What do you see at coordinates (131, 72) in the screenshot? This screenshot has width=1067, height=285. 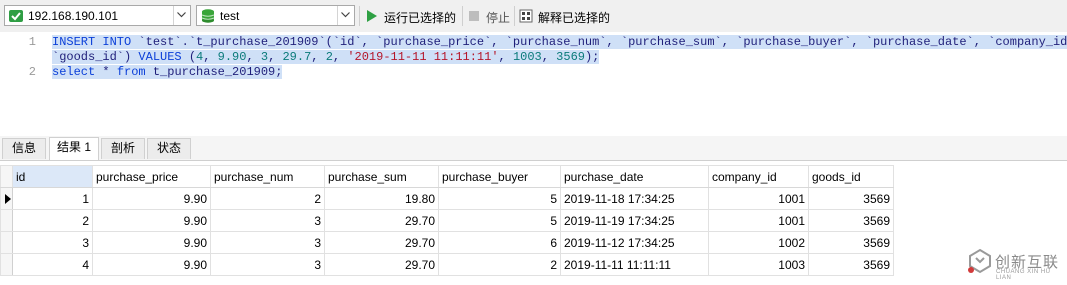 I see `sql-keyword: from` at bounding box center [131, 72].